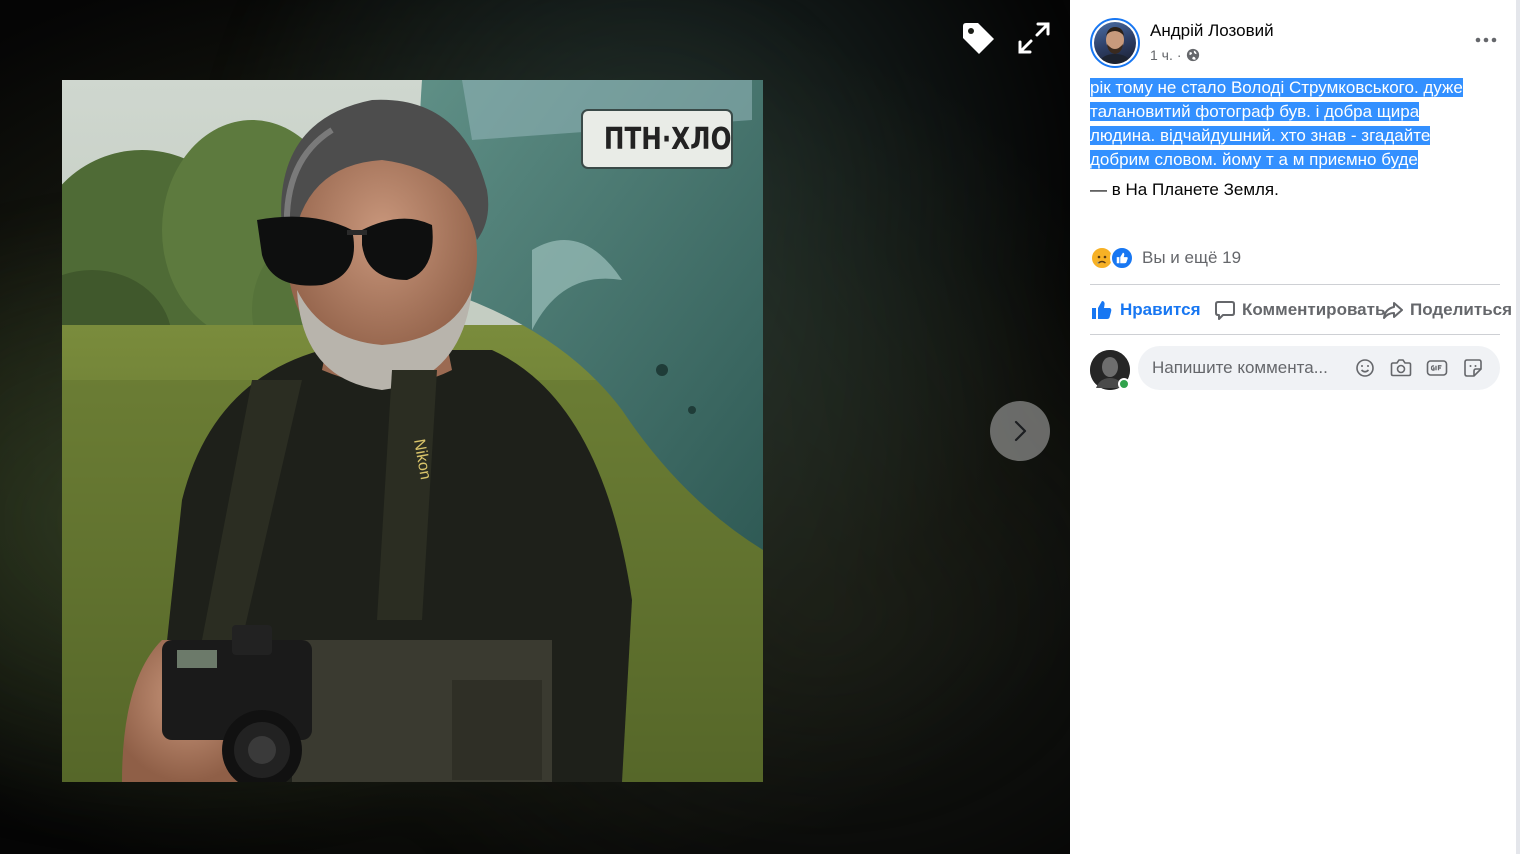  I want to click on reactions-count: Вы и ещё 19, so click(1191, 258).